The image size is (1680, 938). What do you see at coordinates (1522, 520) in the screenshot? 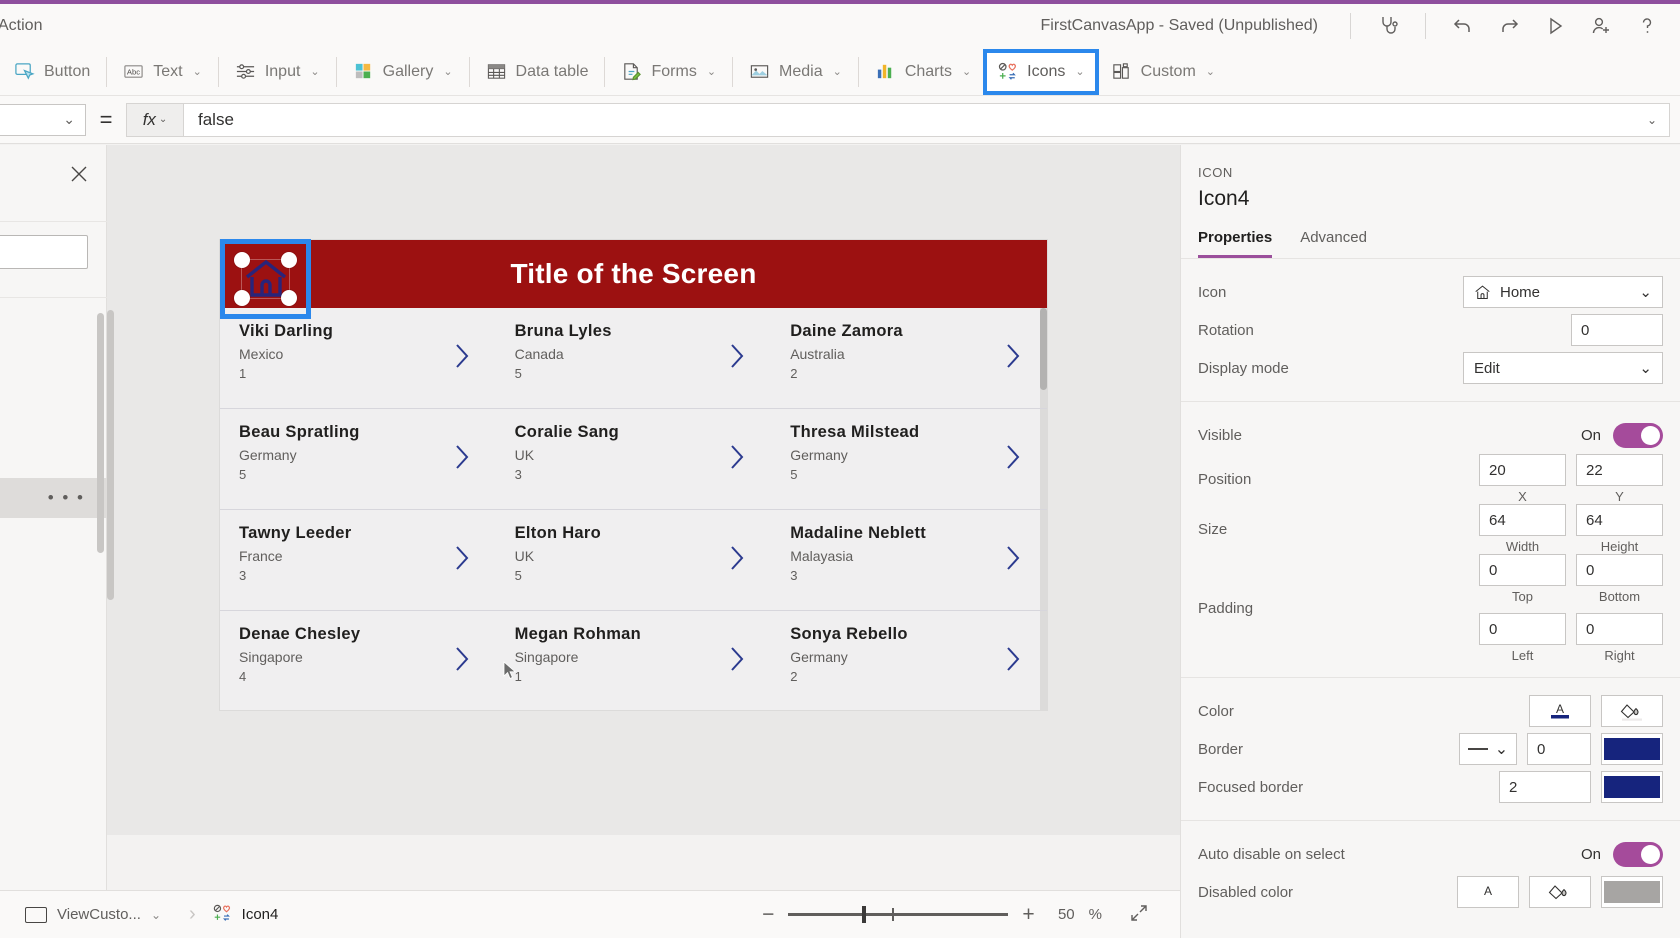
I see `size-width-input: 64` at bounding box center [1522, 520].